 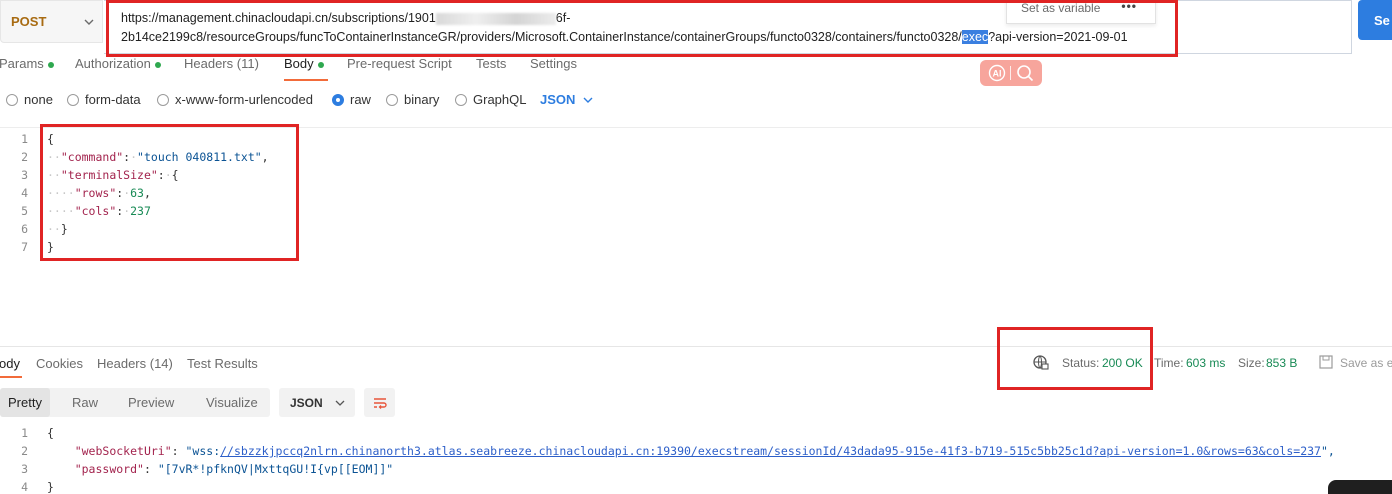 I want to click on tab-params: Params, so click(x=27, y=63).